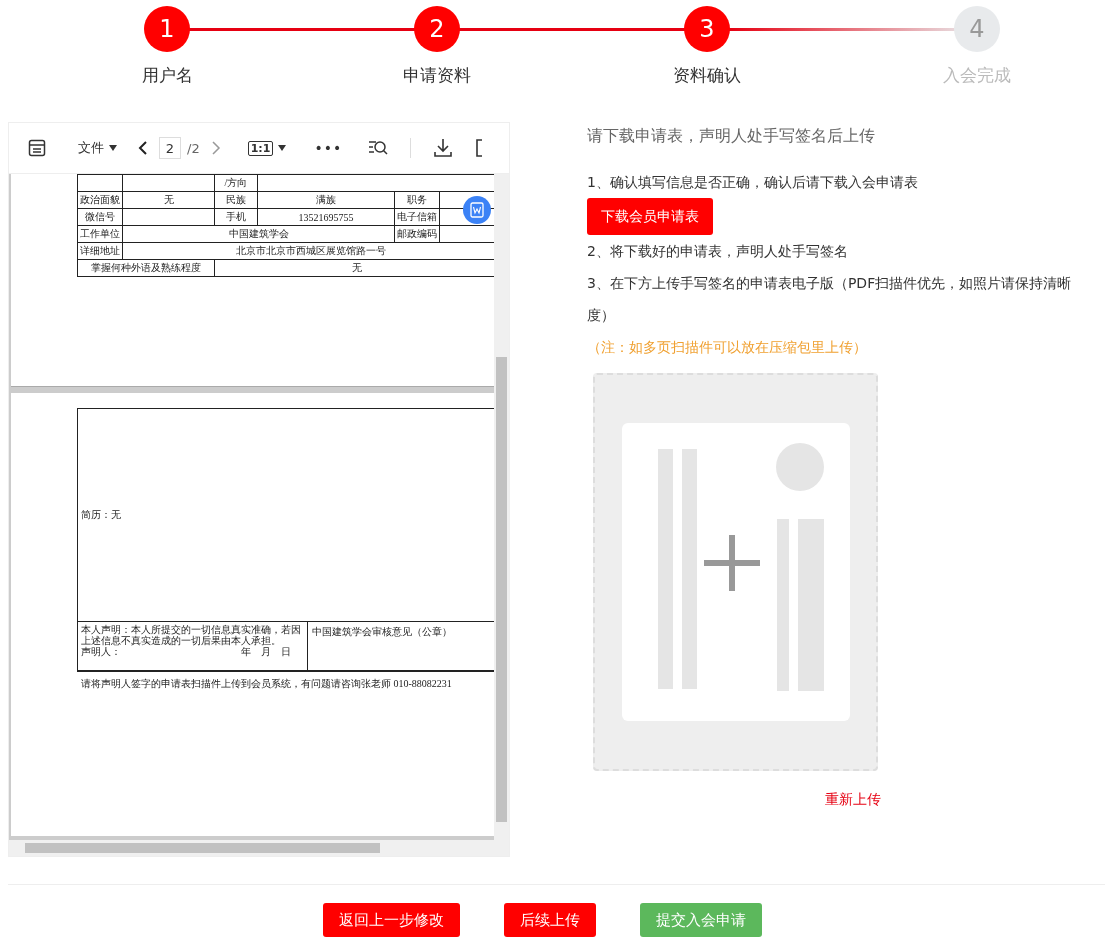 The image size is (1105, 940). Describe the element at coordinates (550, 920) in the screenshot. I see `action-button: 后续上传` at that location.